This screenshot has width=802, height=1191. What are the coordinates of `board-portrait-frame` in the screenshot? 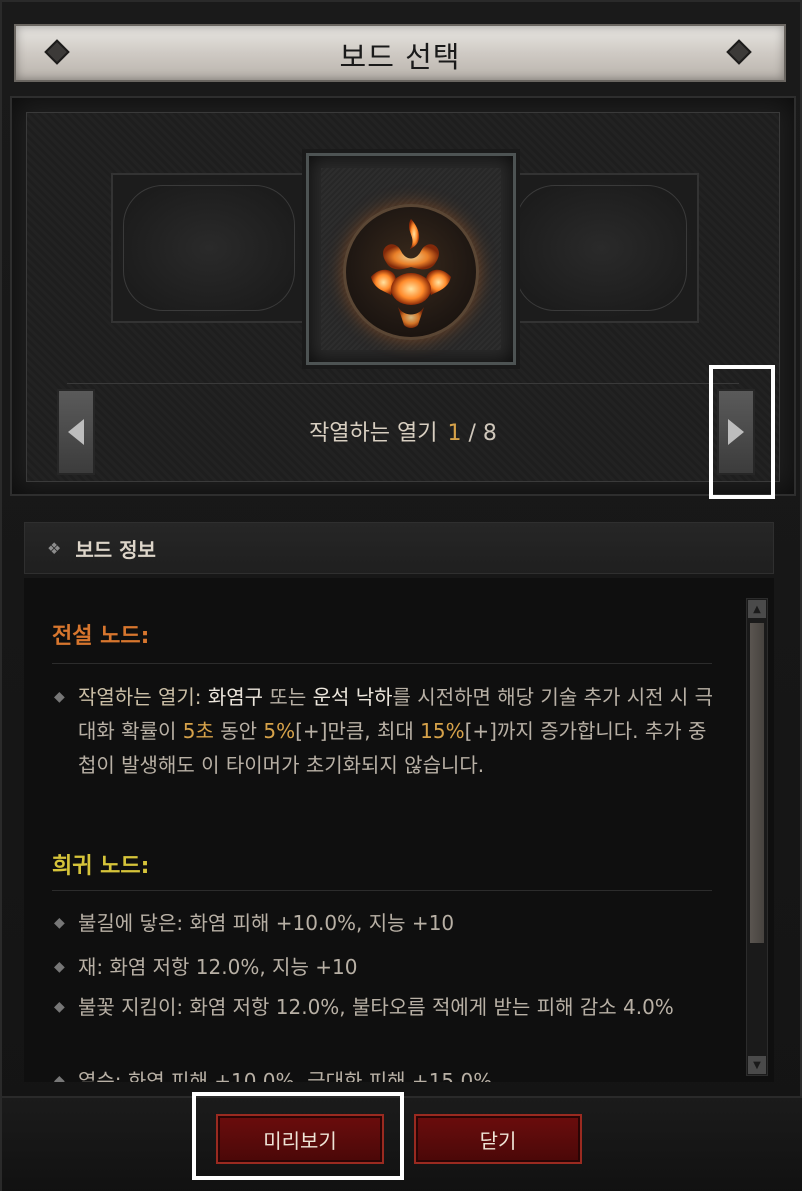 It's located at (411, 259).